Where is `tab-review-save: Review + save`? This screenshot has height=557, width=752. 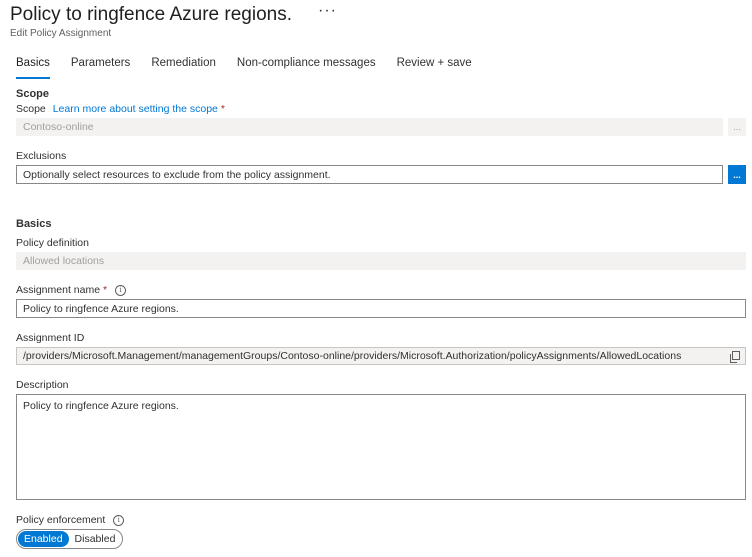 tab-review-save: Review + save is located at coordinates (434, 66).